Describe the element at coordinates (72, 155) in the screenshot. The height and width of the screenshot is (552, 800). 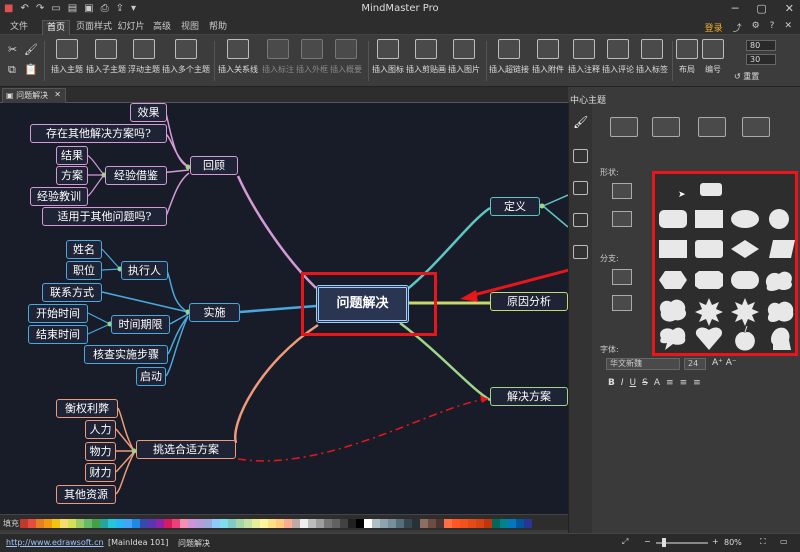
I see `node-result: 结果` at that location.